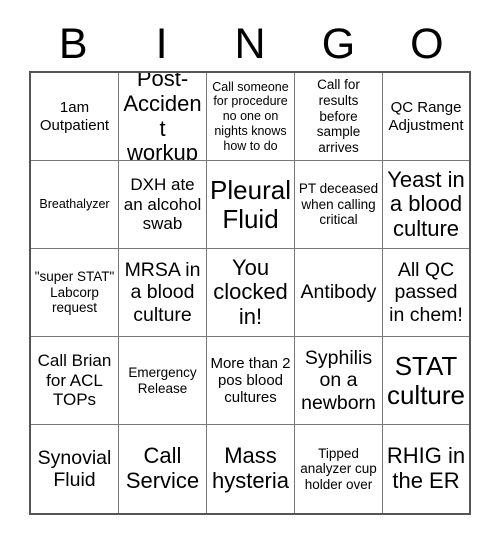 The height and width of the screenshot is (544, 500). I want to click on bingo-cell-label: DXH ate an alcohol swab, so click(162, 204).